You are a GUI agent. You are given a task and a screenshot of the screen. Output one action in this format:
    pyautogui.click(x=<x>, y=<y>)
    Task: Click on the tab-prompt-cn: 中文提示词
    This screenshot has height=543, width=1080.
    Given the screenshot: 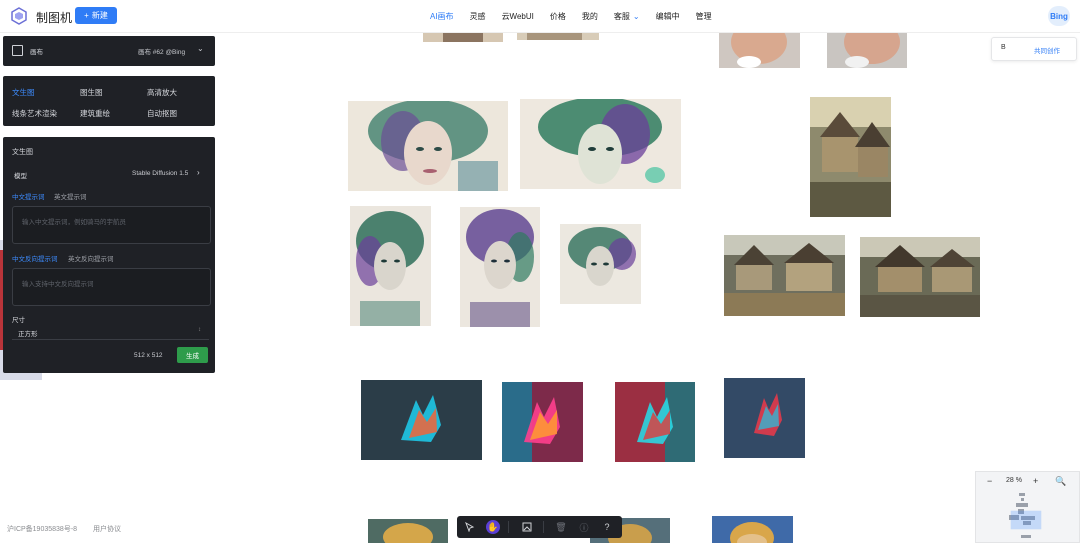 What is the action you would take?
    pyautogui.click(x=28, y=196)
    